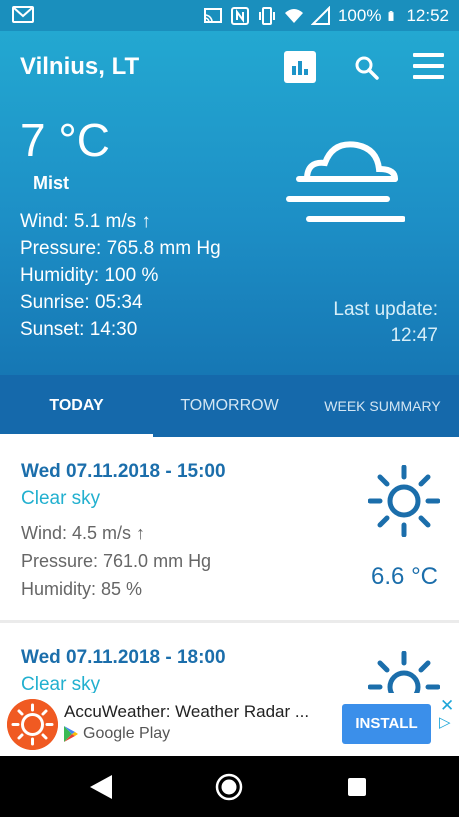 The image size is (459, 817). Describe the element at coordinates (357, 787) in the screenshot. I see `recents-icon` at that location.